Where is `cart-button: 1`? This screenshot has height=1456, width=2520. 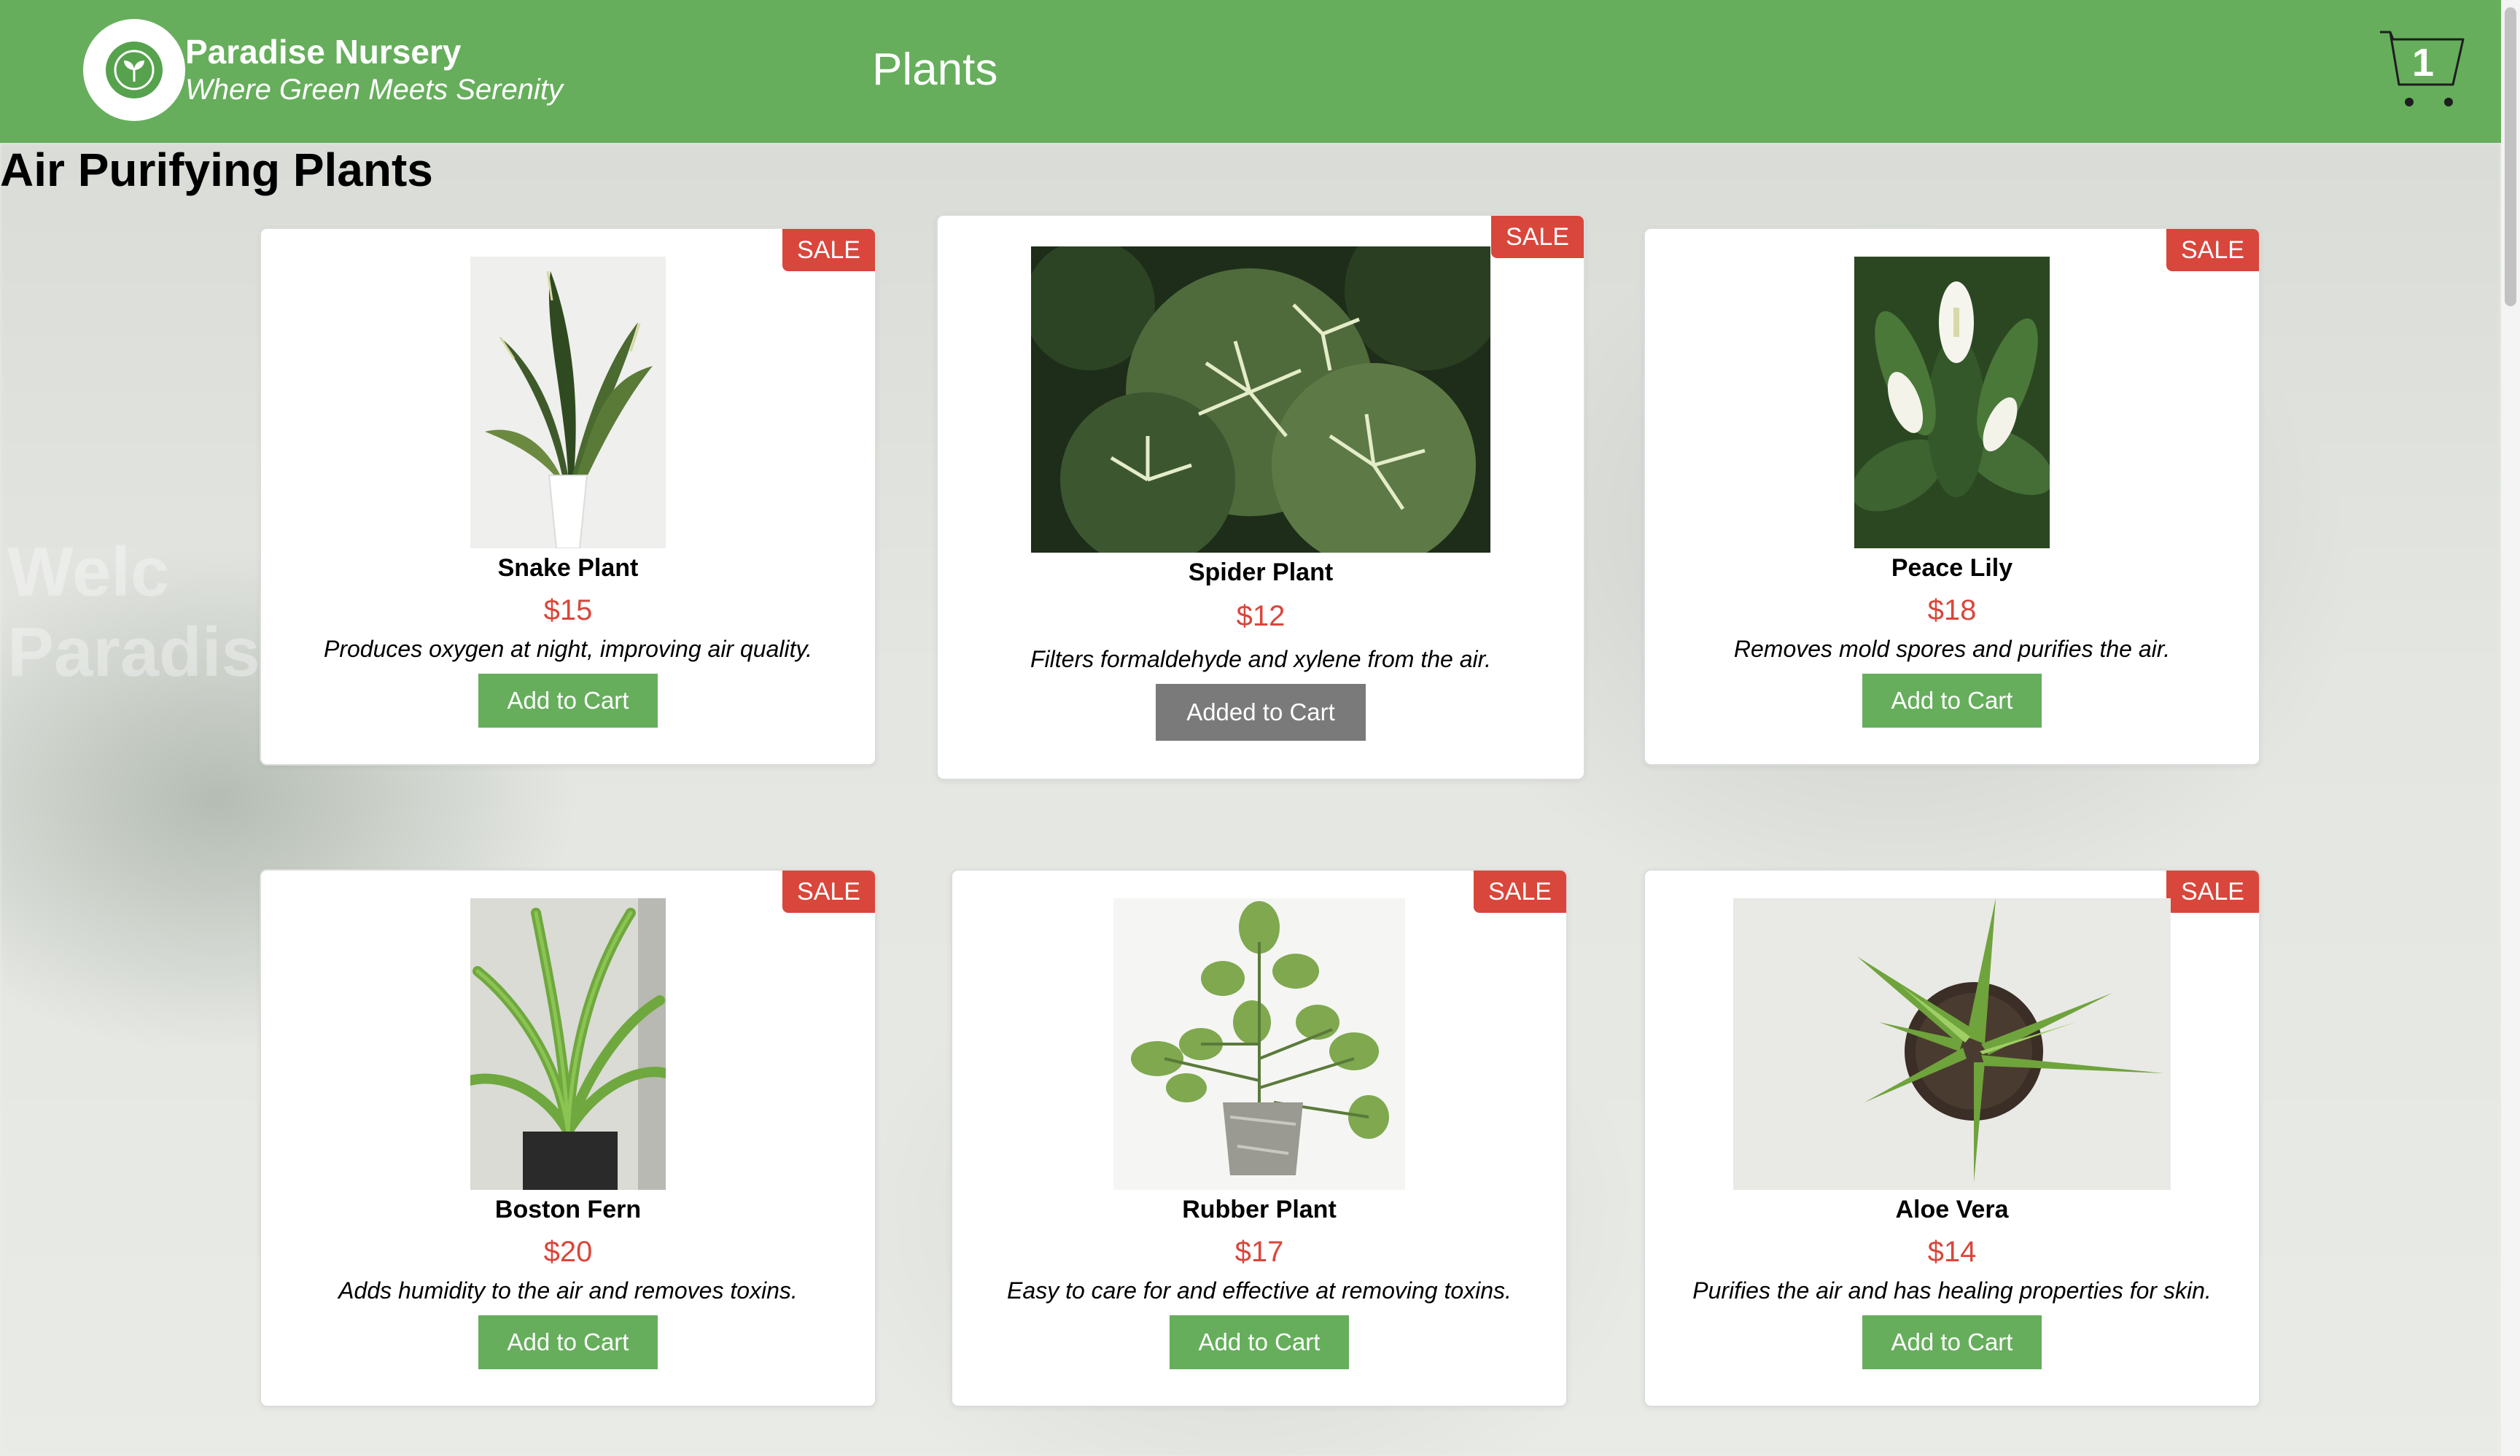
cart-button: 1 is located at coordinates (2423, 70).